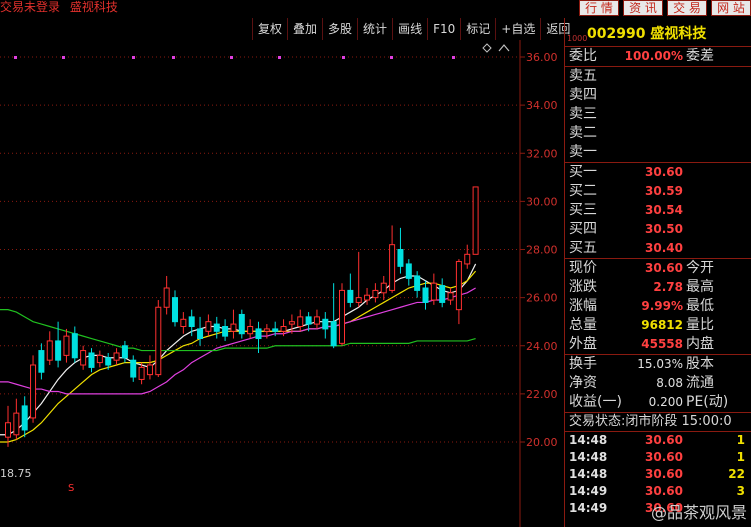 This screenshot has height=527, width=751. I want to click on sell-row: 卖三, so click(658, 114).